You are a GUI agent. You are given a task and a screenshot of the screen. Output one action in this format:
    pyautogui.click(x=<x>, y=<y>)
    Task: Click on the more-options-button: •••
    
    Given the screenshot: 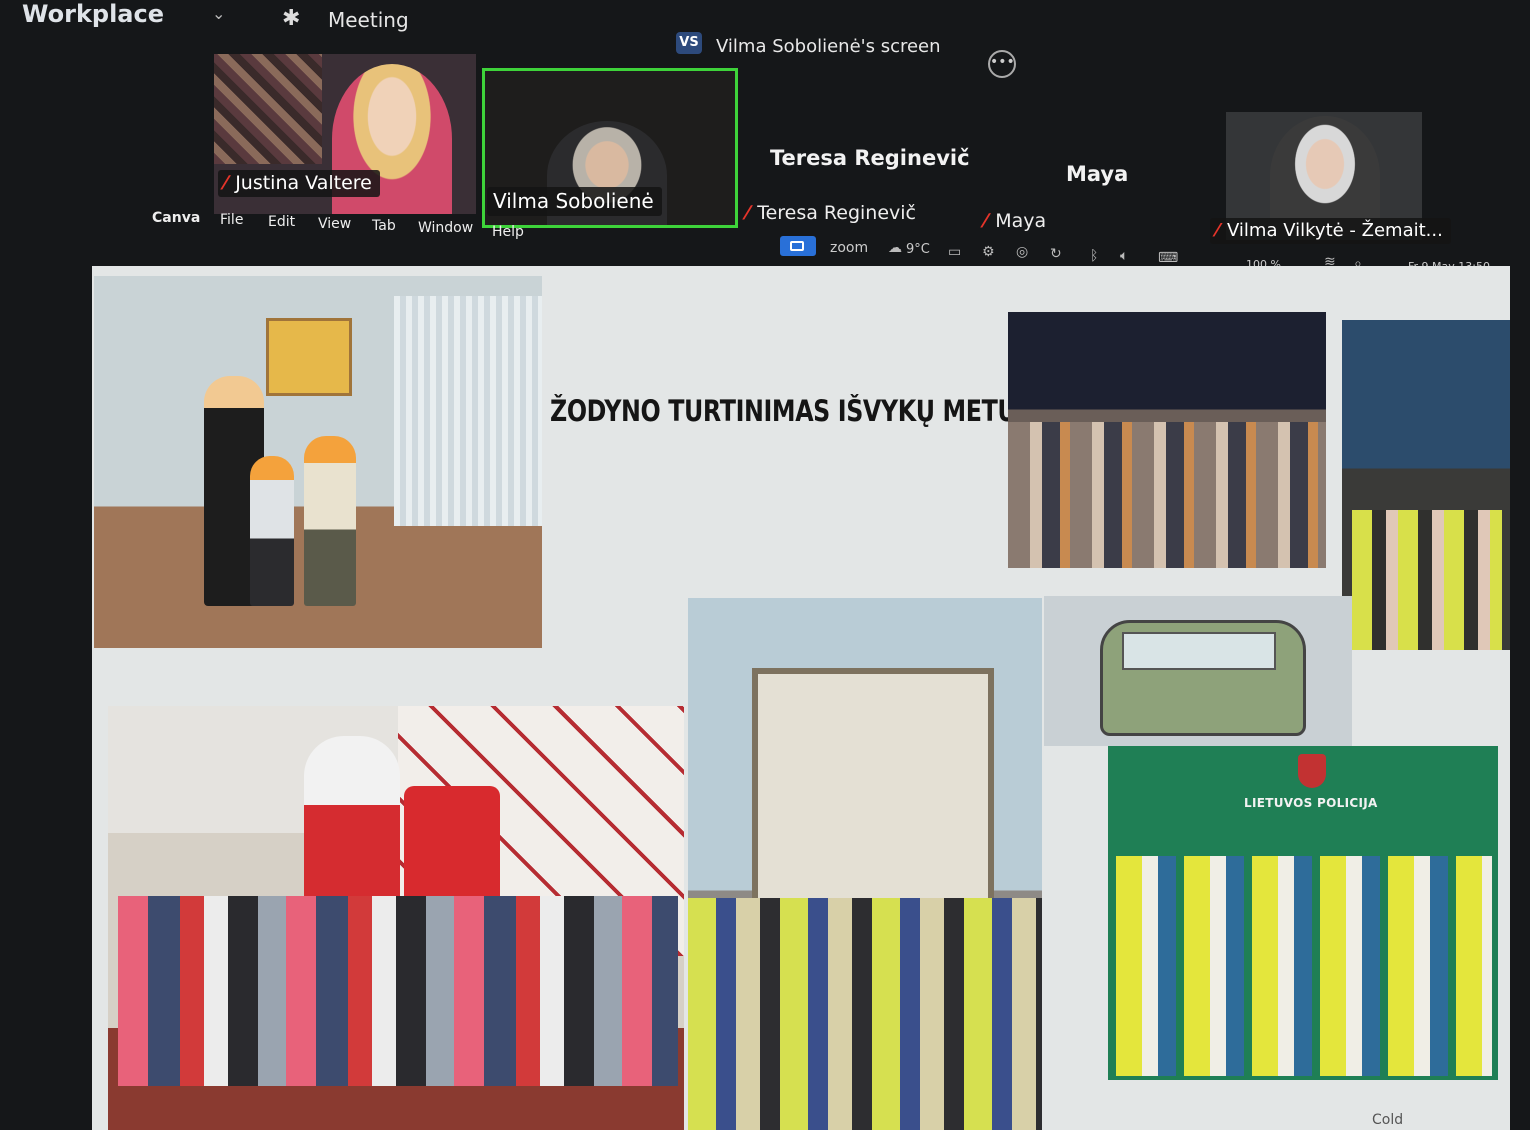 What is the action you would take?
    pyautogui.click(x=1002, y=64)
    